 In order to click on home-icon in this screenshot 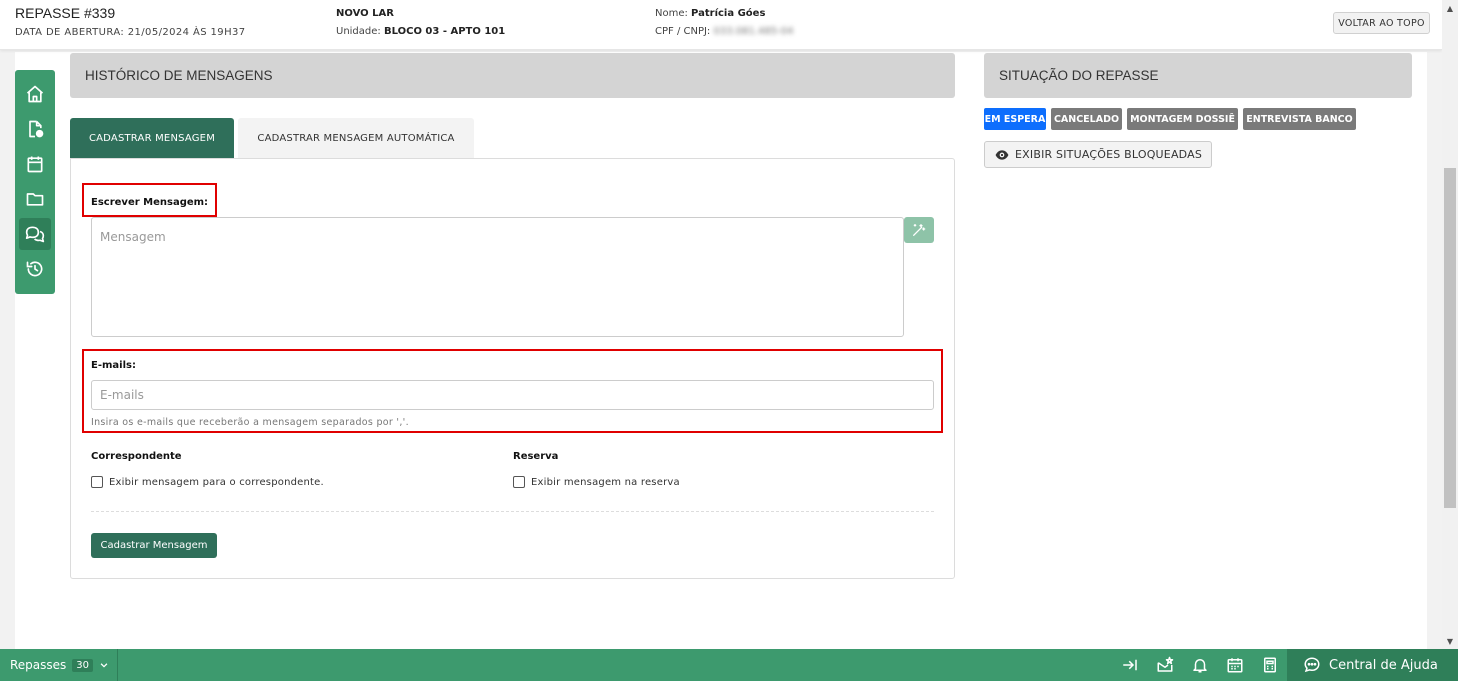, I will do `click(35, 94)`.